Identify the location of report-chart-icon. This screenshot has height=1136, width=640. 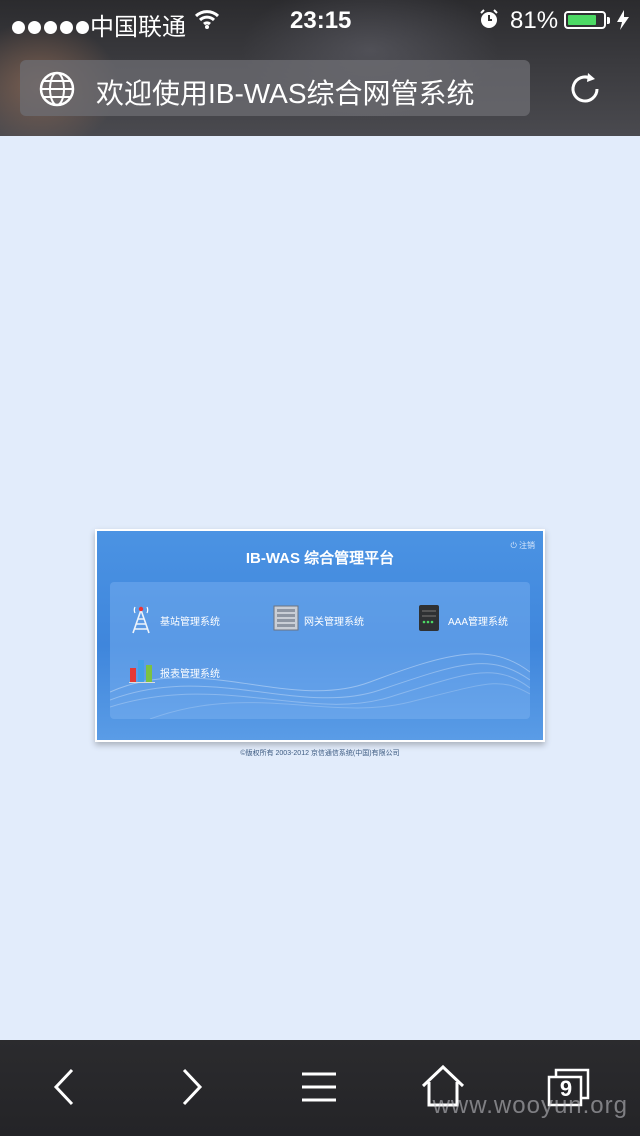
(142, 671).